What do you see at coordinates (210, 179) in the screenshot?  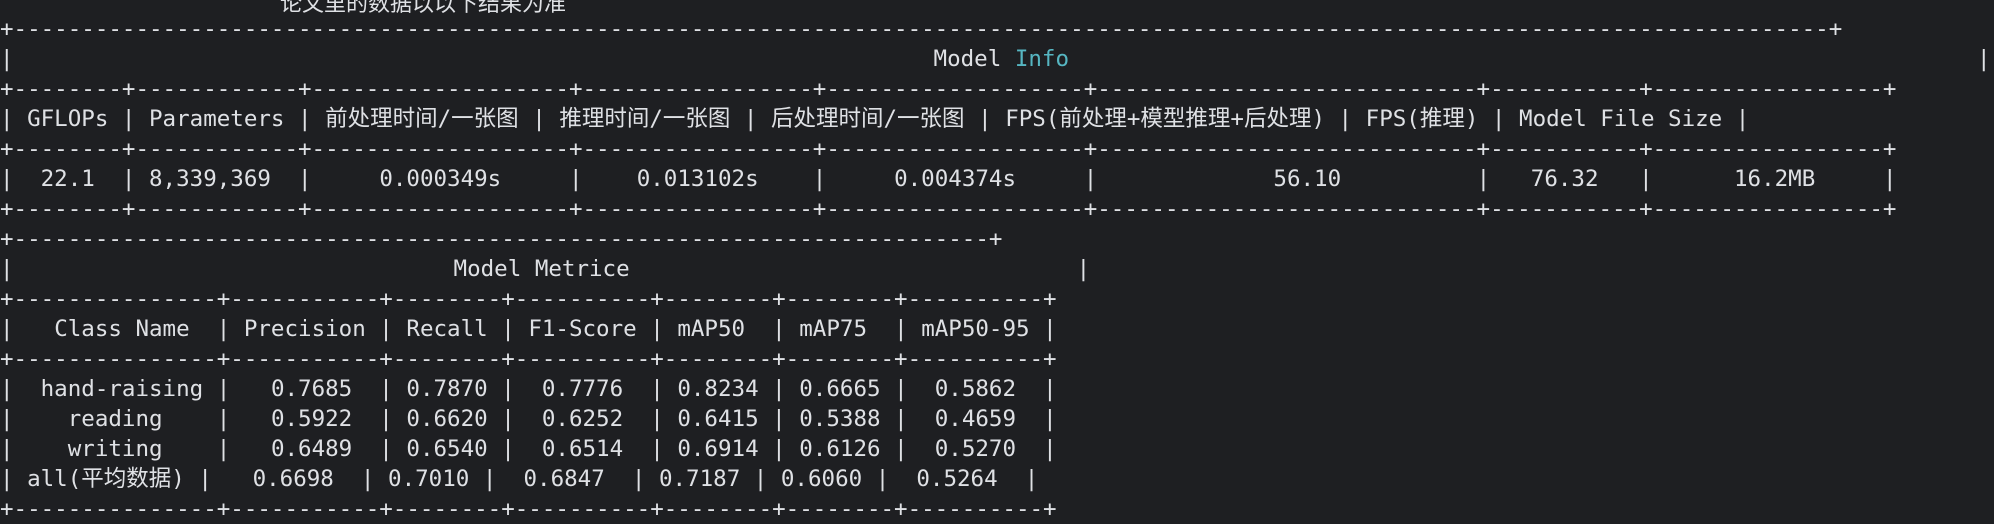 I see `info-val-1: 8,339,369` at bounding box center [210, 179].